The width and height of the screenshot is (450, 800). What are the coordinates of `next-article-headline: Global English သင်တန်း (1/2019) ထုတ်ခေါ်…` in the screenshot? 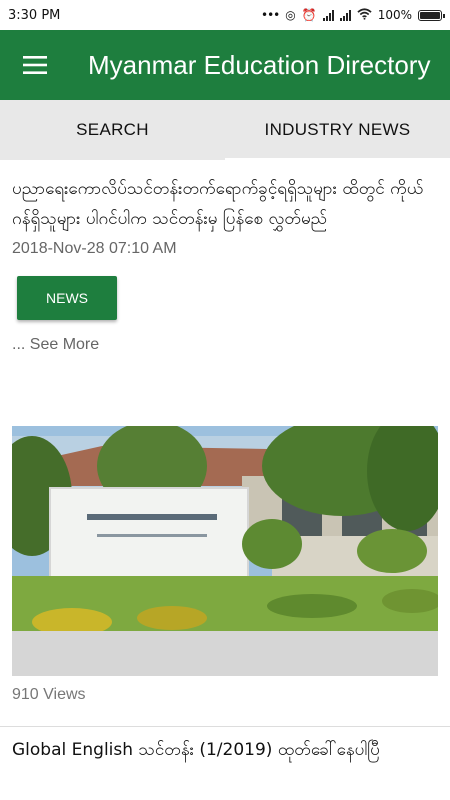 It's located at (225, 745).